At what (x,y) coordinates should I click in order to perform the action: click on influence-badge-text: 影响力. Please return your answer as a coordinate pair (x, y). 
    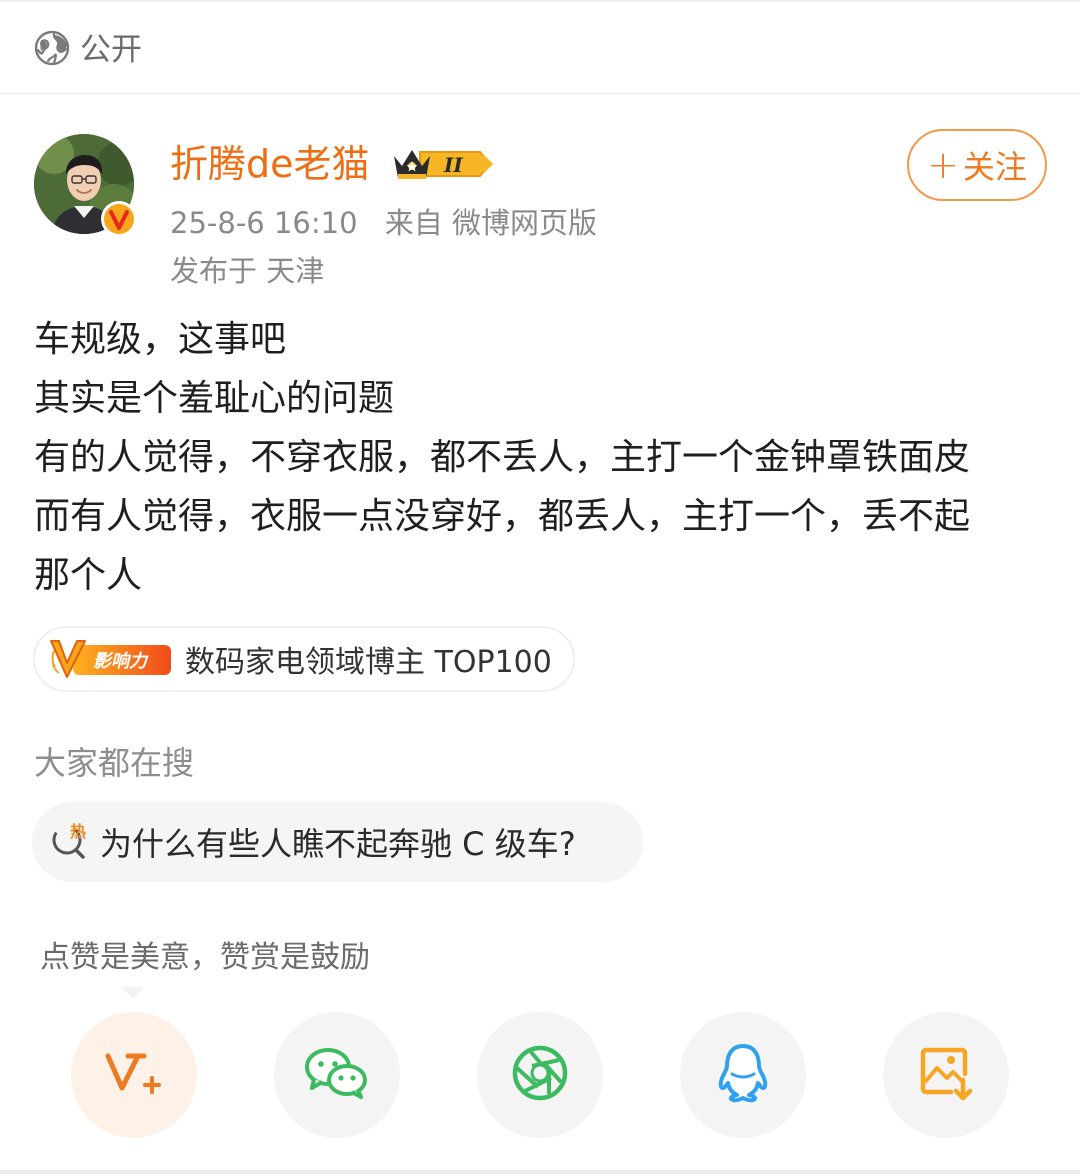
    Looking at the image, I should click on (121, 661).